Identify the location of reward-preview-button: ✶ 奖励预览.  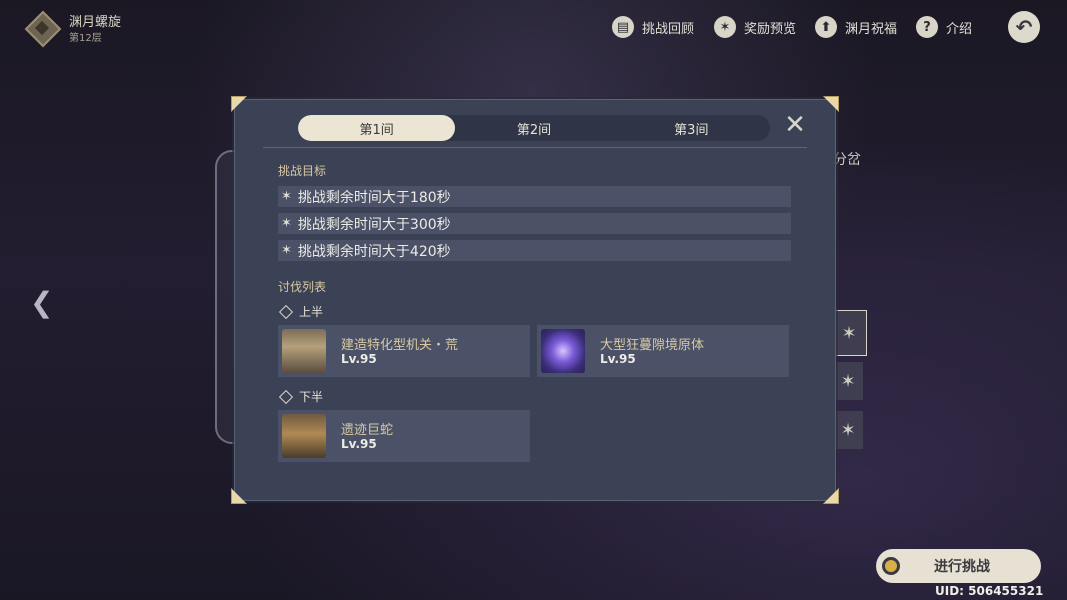
(755, 27).